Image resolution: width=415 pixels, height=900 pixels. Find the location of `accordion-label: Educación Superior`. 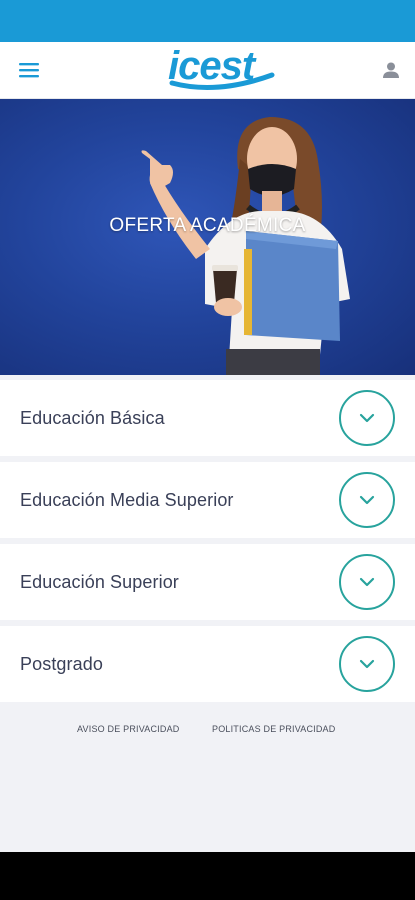

accordion-label: Educación Superior is located at coordinates (99, 582).